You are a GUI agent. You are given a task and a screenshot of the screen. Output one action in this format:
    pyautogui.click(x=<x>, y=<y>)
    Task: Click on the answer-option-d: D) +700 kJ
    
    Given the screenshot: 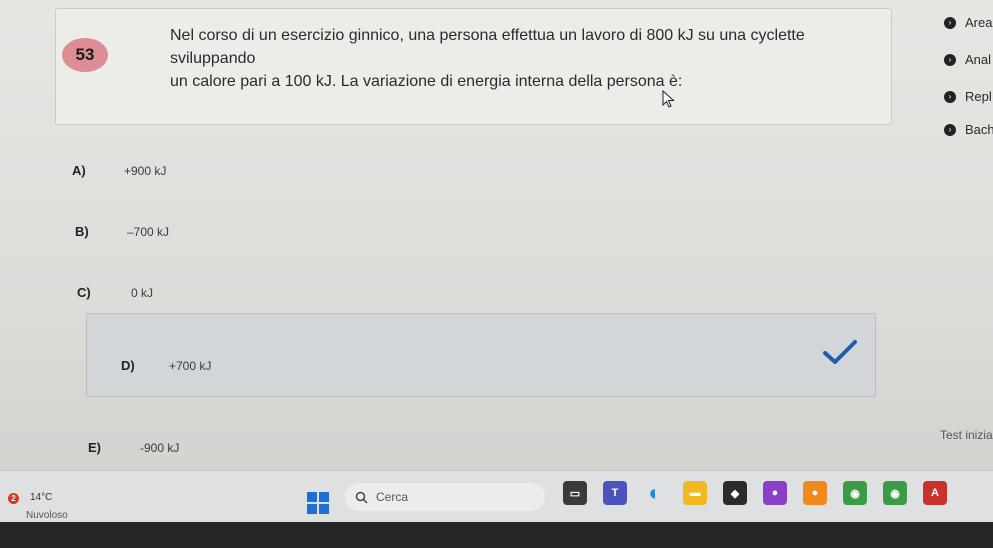 What is the action you would take?
    pyautogui.click(x=166, y=365)
    